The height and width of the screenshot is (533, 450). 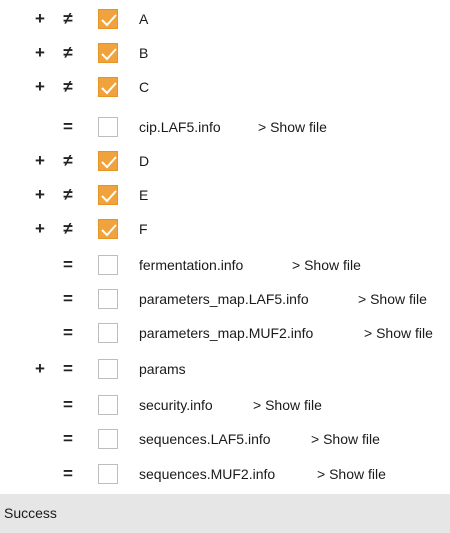 I want to click on list-item: = fermentation.info > Show file, so click(x=225, y=265).